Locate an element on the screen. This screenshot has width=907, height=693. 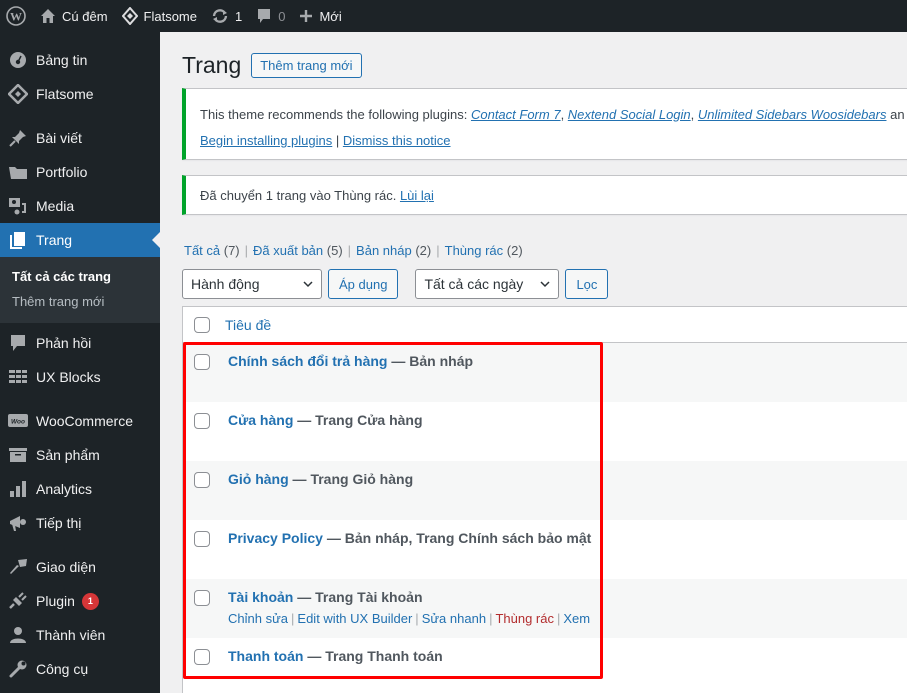
sidebar-item-media: Media is located at coordinates (80, 206).